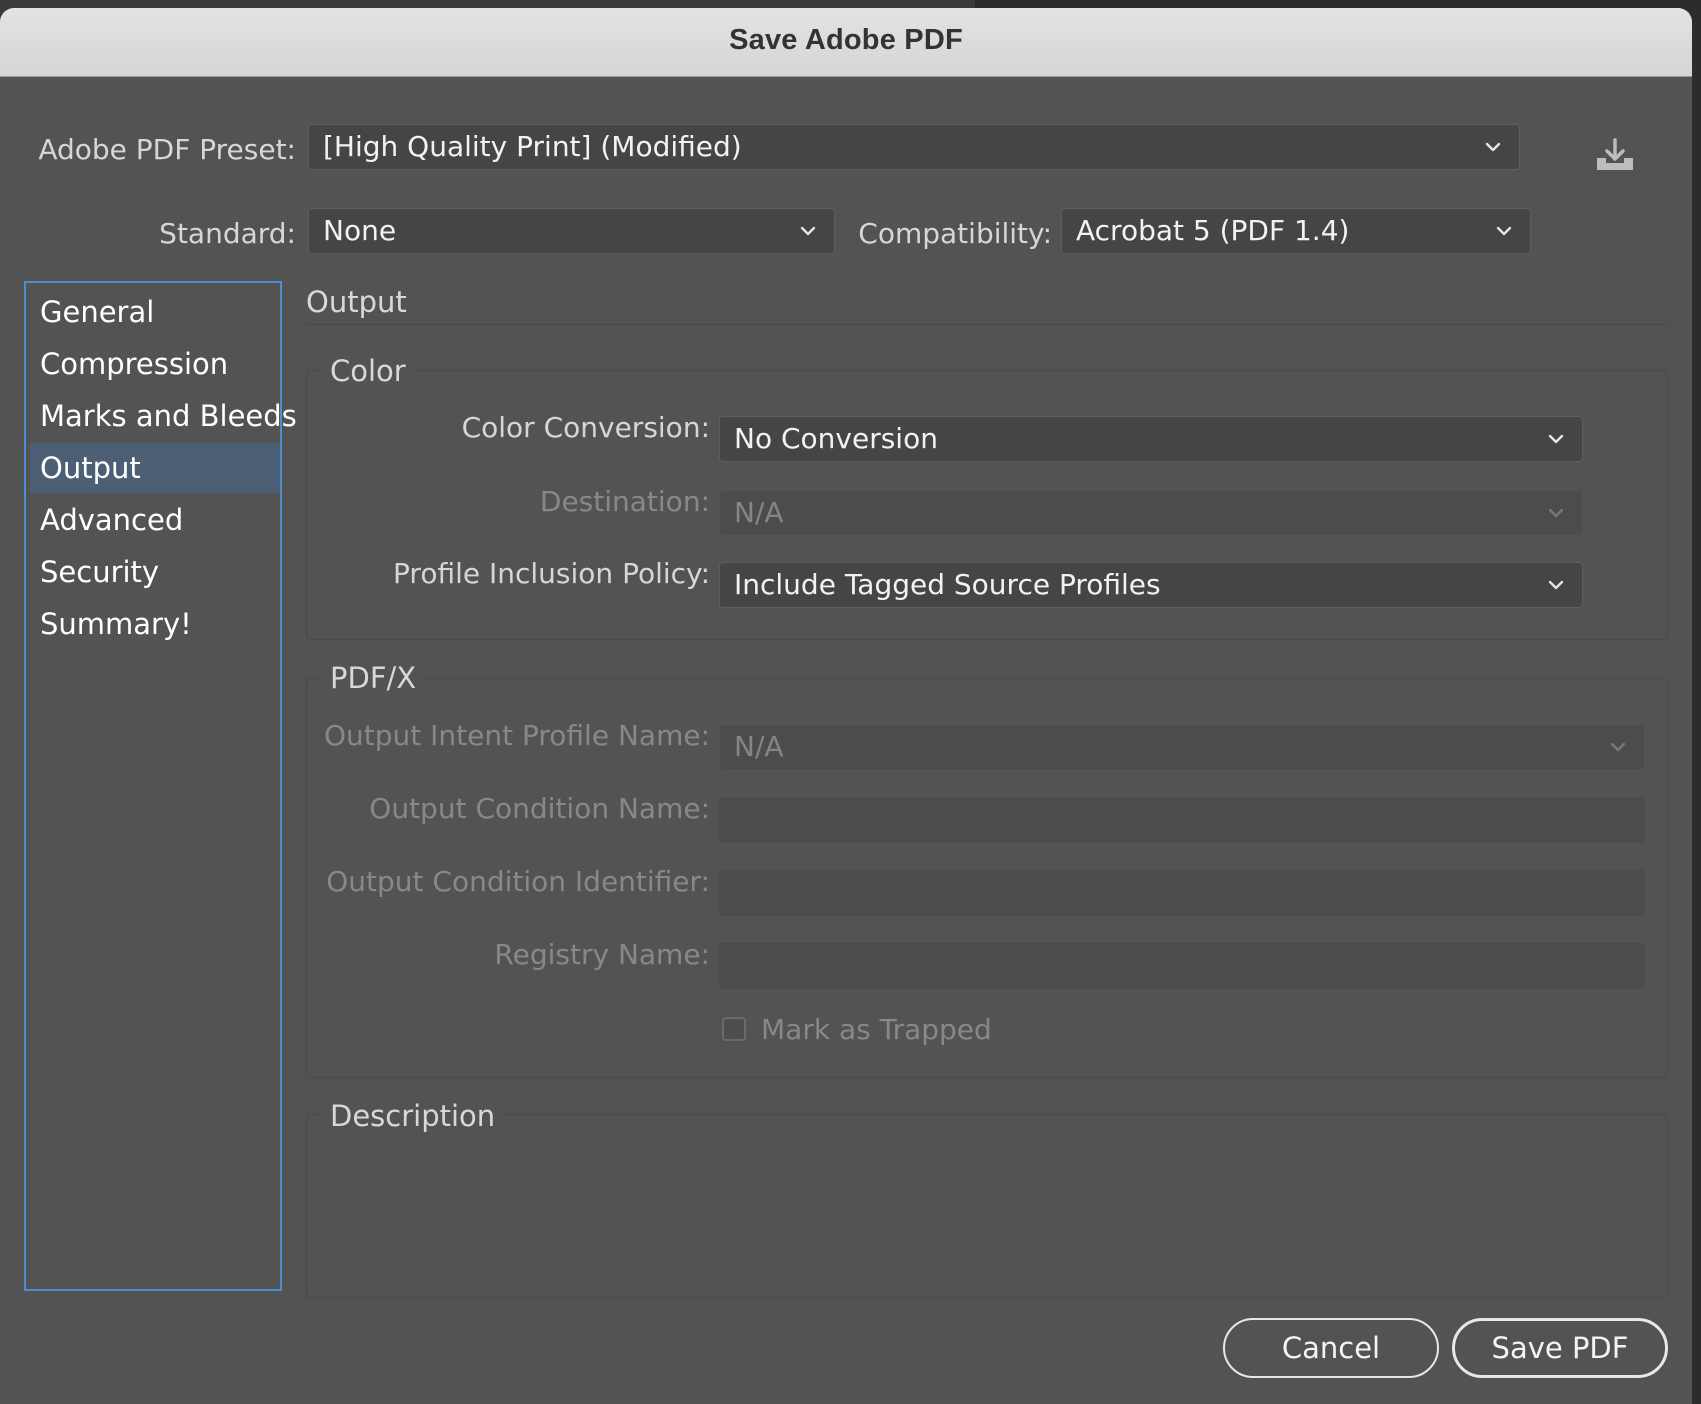  What do you see at coordinates (1182, 820) in the screenshot?
I see `output-condition-name-field` at bounding box center [1182, 820].